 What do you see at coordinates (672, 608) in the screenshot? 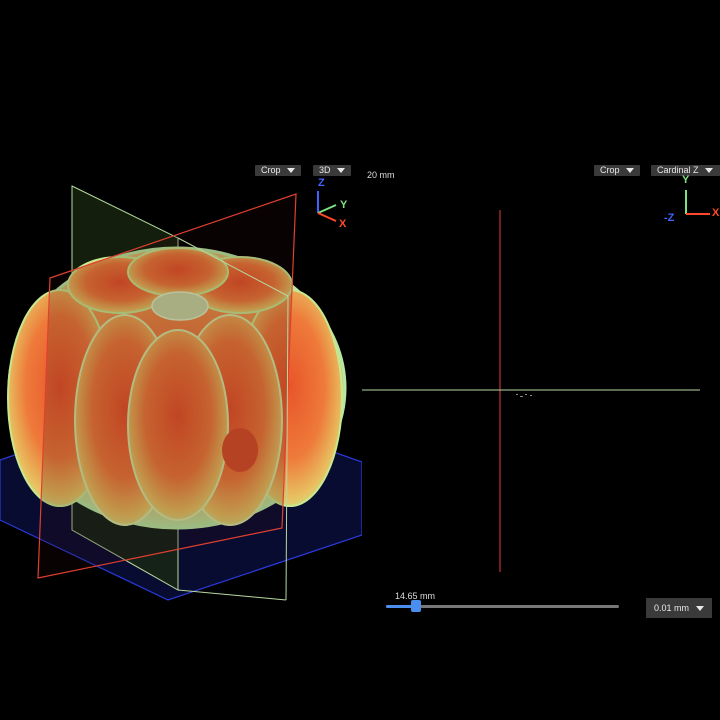
I see `step-size-label: 0.01 mm` at bounding box center [672, 608].